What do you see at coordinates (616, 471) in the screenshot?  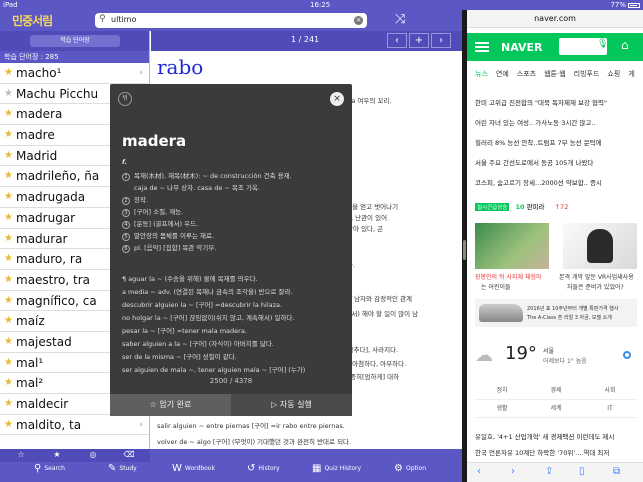 I see `tabs-icon: ⧉` at bounding box center [616, 471].